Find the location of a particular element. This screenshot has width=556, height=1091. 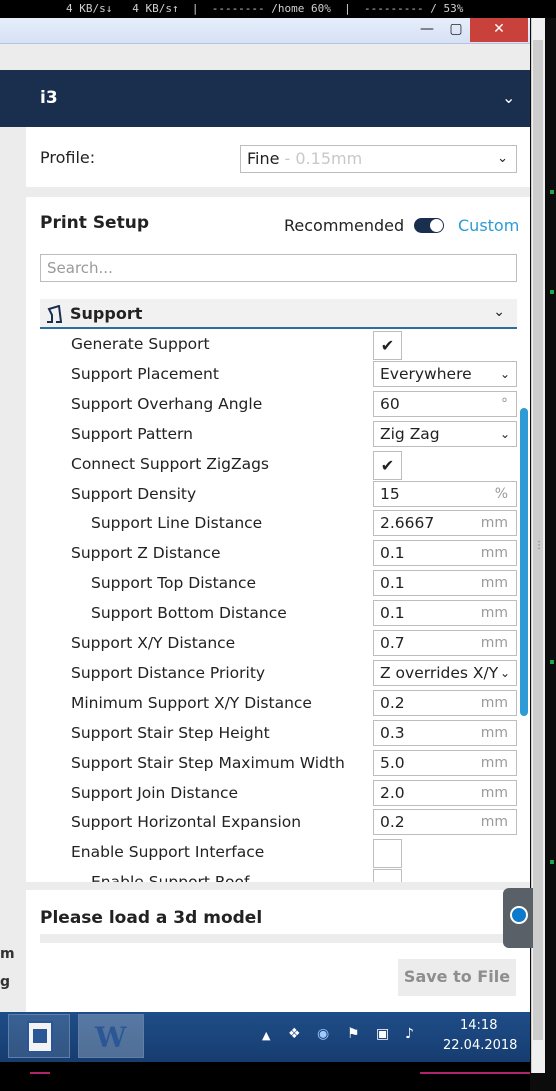

profile-select: Fine - 0.15mm ⌄ is located at coordinates (378, 159).